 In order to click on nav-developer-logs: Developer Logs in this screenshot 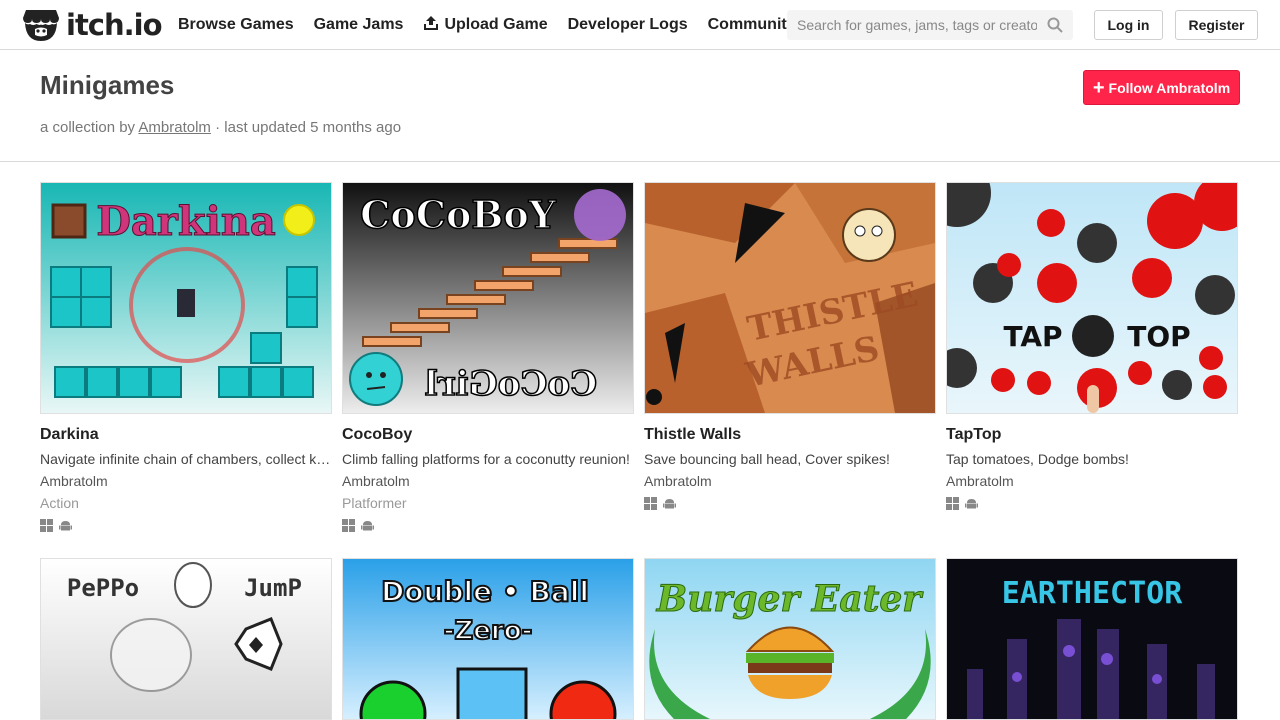, I will do `click(628, 25)`.